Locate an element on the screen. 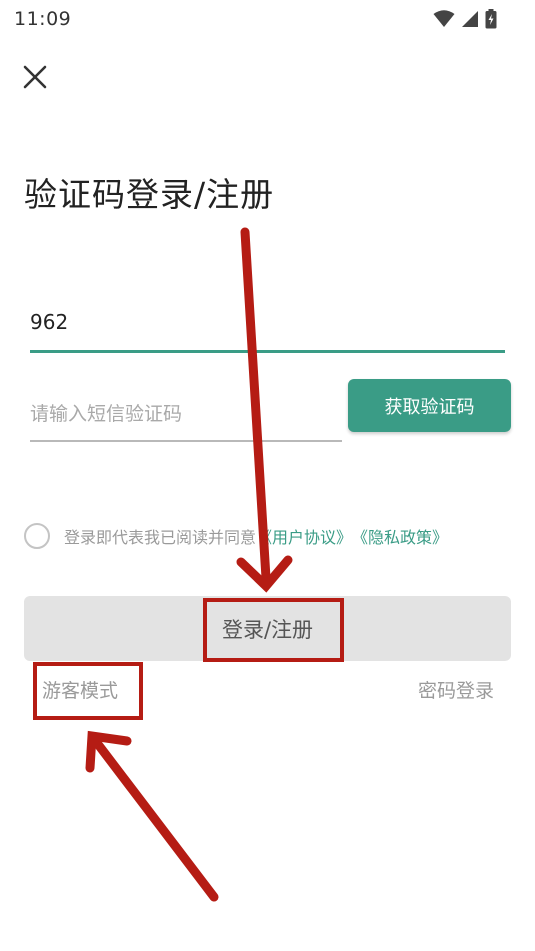  arrow-up-annotation is located at coordinates (152, 816).